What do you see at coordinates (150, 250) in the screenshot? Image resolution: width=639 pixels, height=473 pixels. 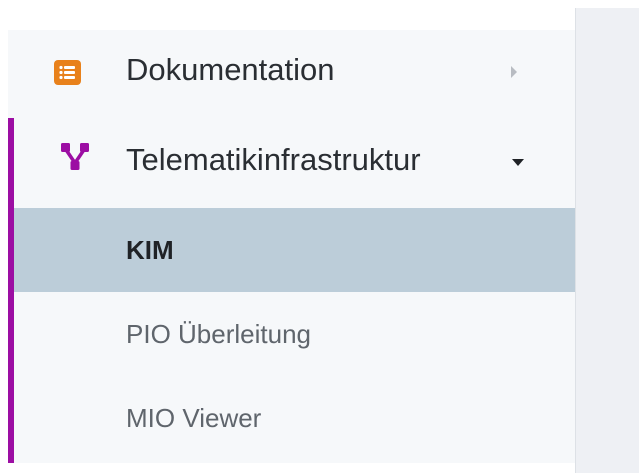 I see `submenu-item-label: KIM` at bounding box center [150, 250].